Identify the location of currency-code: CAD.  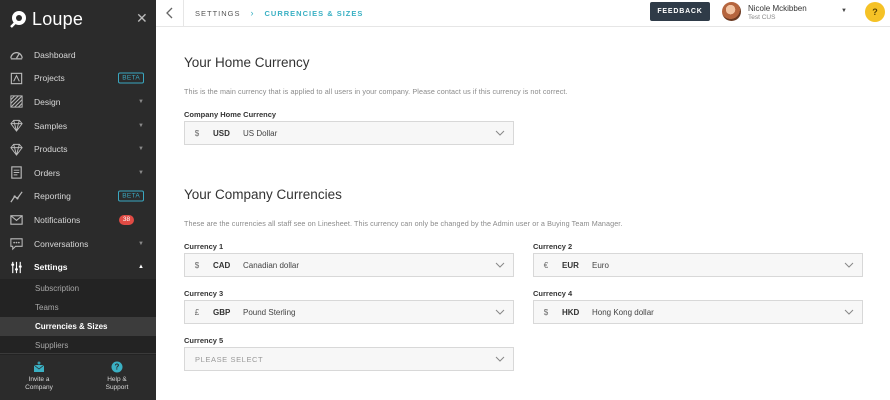
(222, 265).